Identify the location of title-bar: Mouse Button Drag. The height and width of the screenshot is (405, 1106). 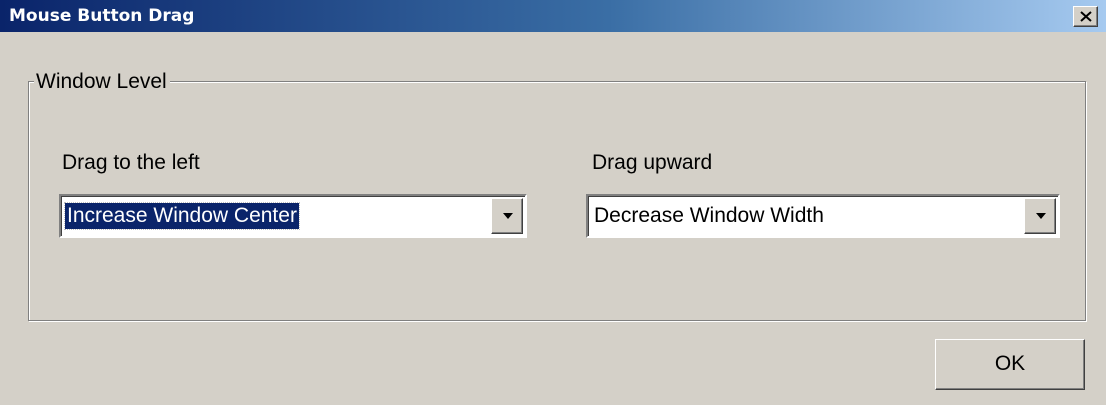
(553, 16).